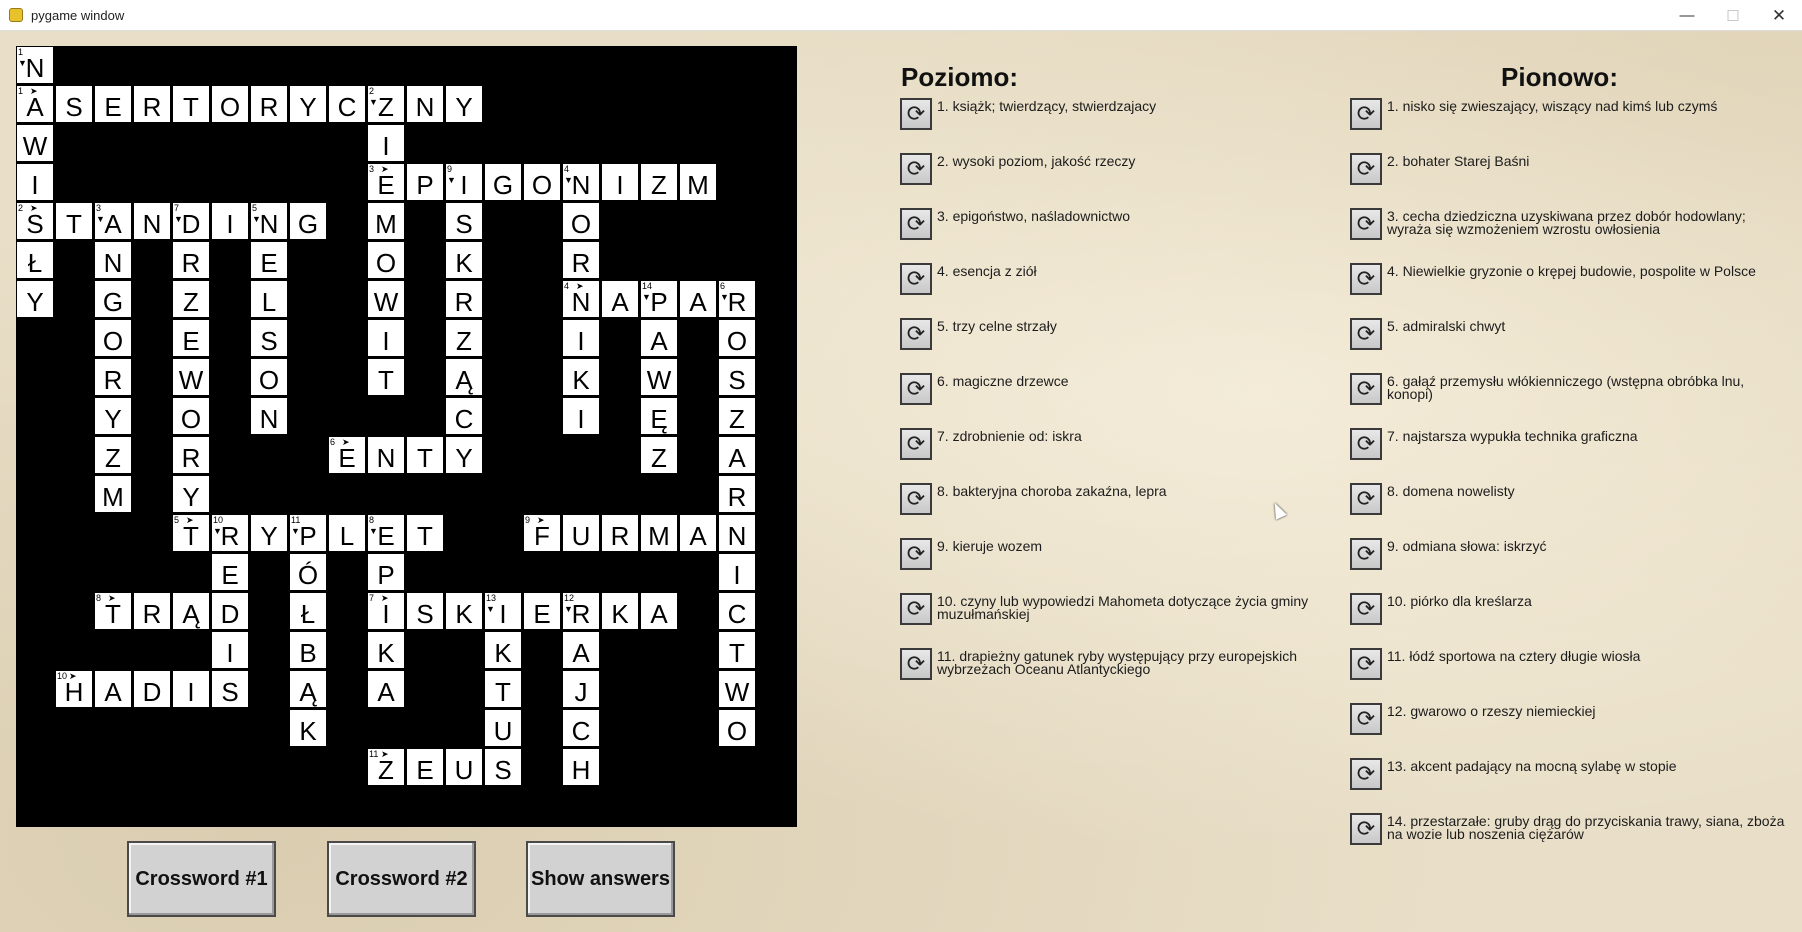 The image size is (1802, 932). I want to click on crossword-cell: Z 2 ▼, so click(386, 104).